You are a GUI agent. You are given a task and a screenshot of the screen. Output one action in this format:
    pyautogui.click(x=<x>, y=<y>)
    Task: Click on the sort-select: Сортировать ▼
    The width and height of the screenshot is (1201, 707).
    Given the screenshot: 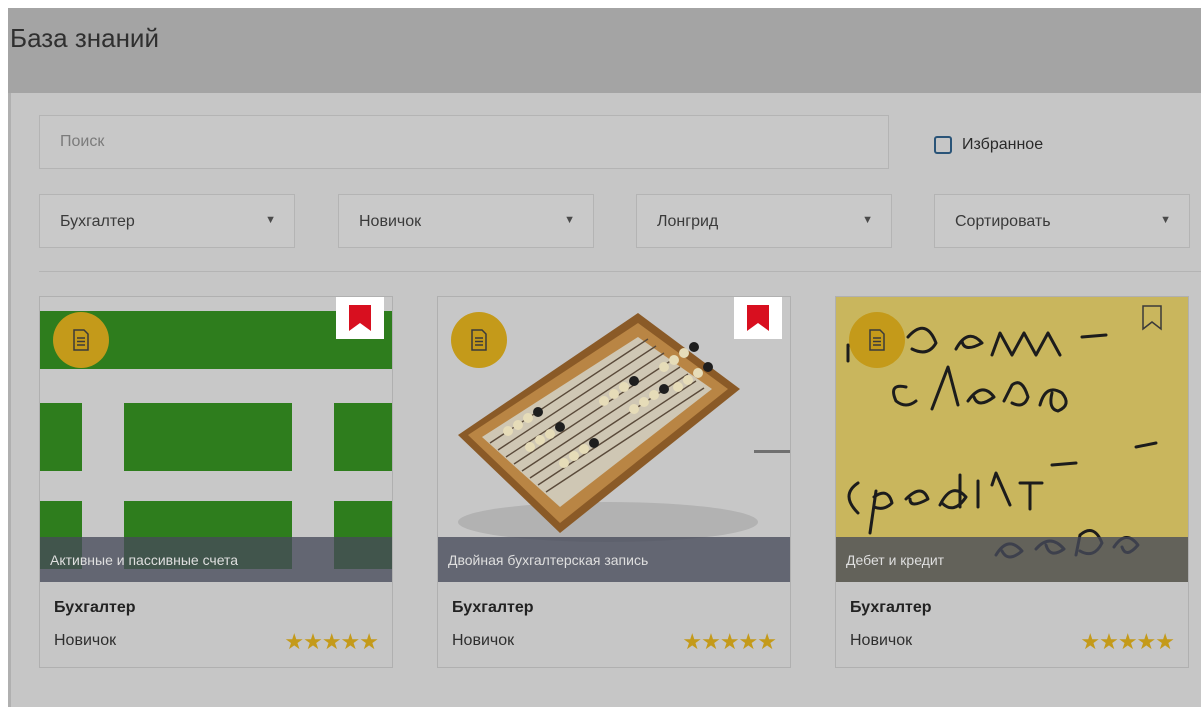 What is the action you would take?
    pyautogui.click(x=1062, y=221)
    